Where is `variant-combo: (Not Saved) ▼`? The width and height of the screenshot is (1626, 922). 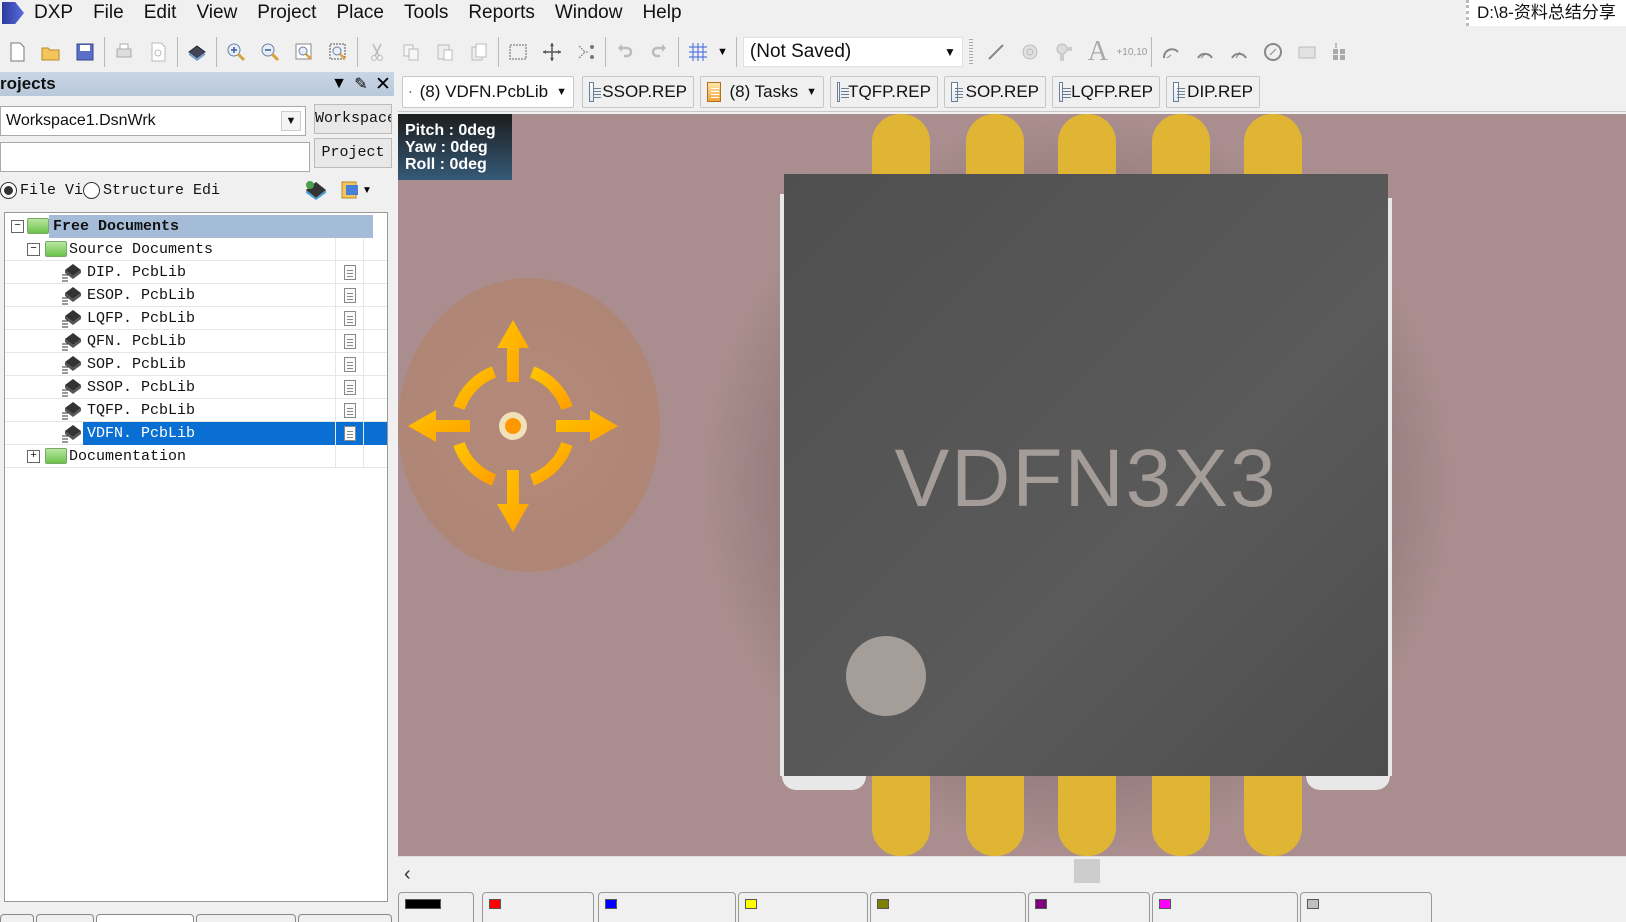 variant-combo: (Not Saved) ▼ is located at coordinates (852, 52).